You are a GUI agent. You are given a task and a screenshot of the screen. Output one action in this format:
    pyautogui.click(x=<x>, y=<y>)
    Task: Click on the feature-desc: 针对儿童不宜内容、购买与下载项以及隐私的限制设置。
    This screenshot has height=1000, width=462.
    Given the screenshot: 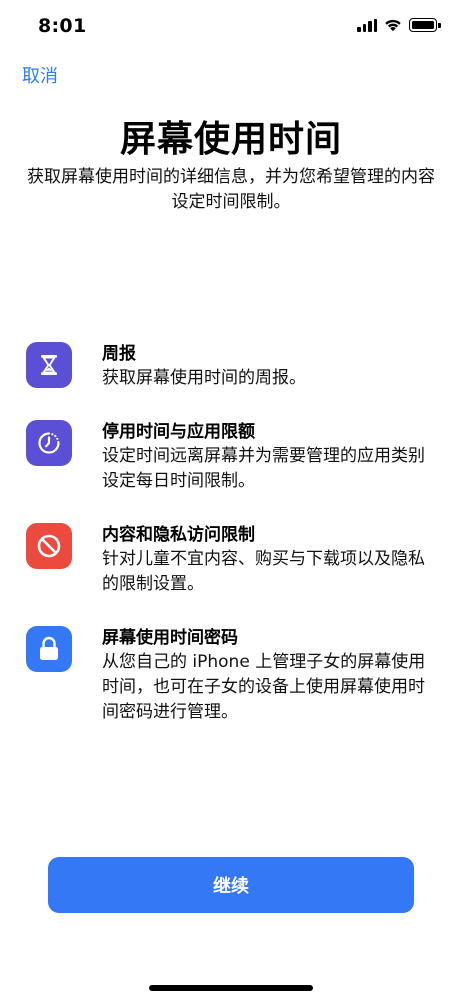 What is the action you would take?
    pyautogui.click(x=263, y=571)
    